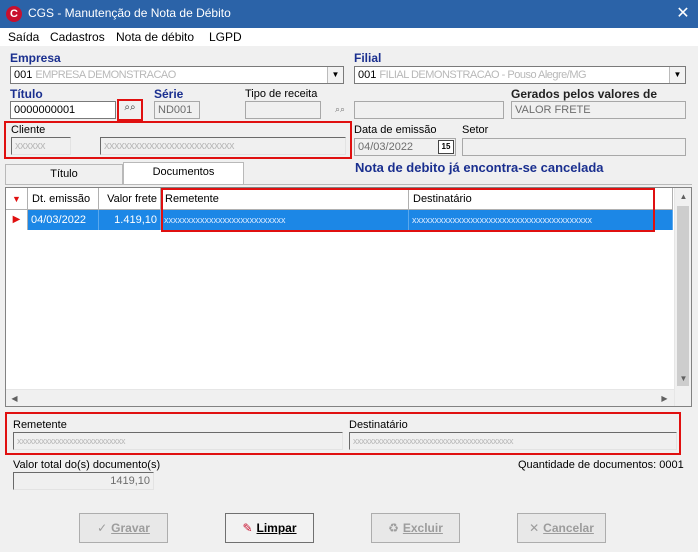 This screenshot has height=552, width=698. I want to click on menu-bar: Saída Cadastros Nota de débito LGPD, so click(349, 37).